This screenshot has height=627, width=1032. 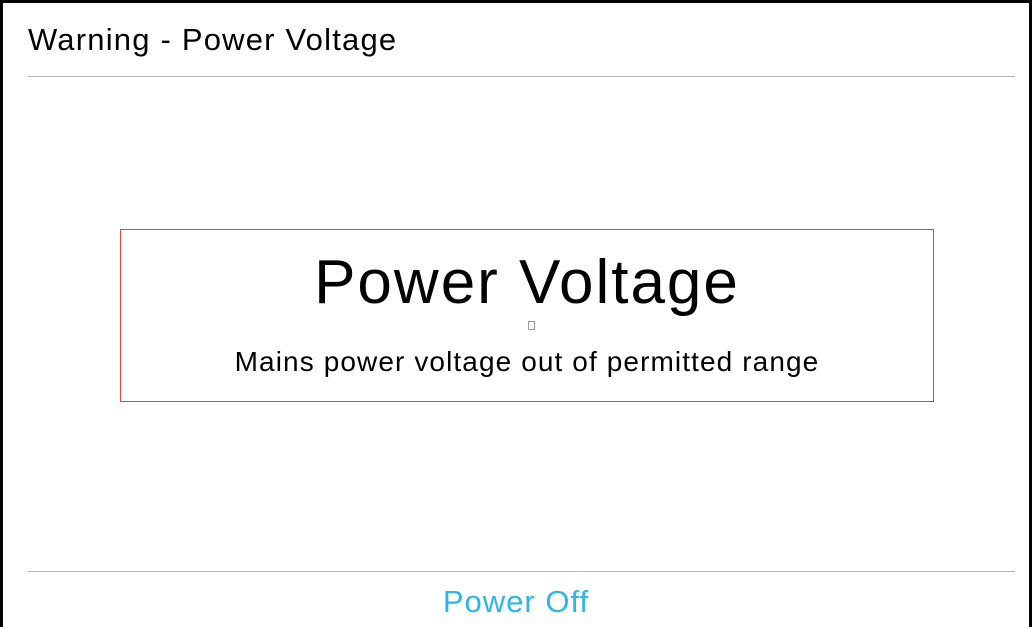 What do you see at coordinates (516, 602) in the screenshot?
I see `power-off-button: Power Off` at bounding box center [516, 602].